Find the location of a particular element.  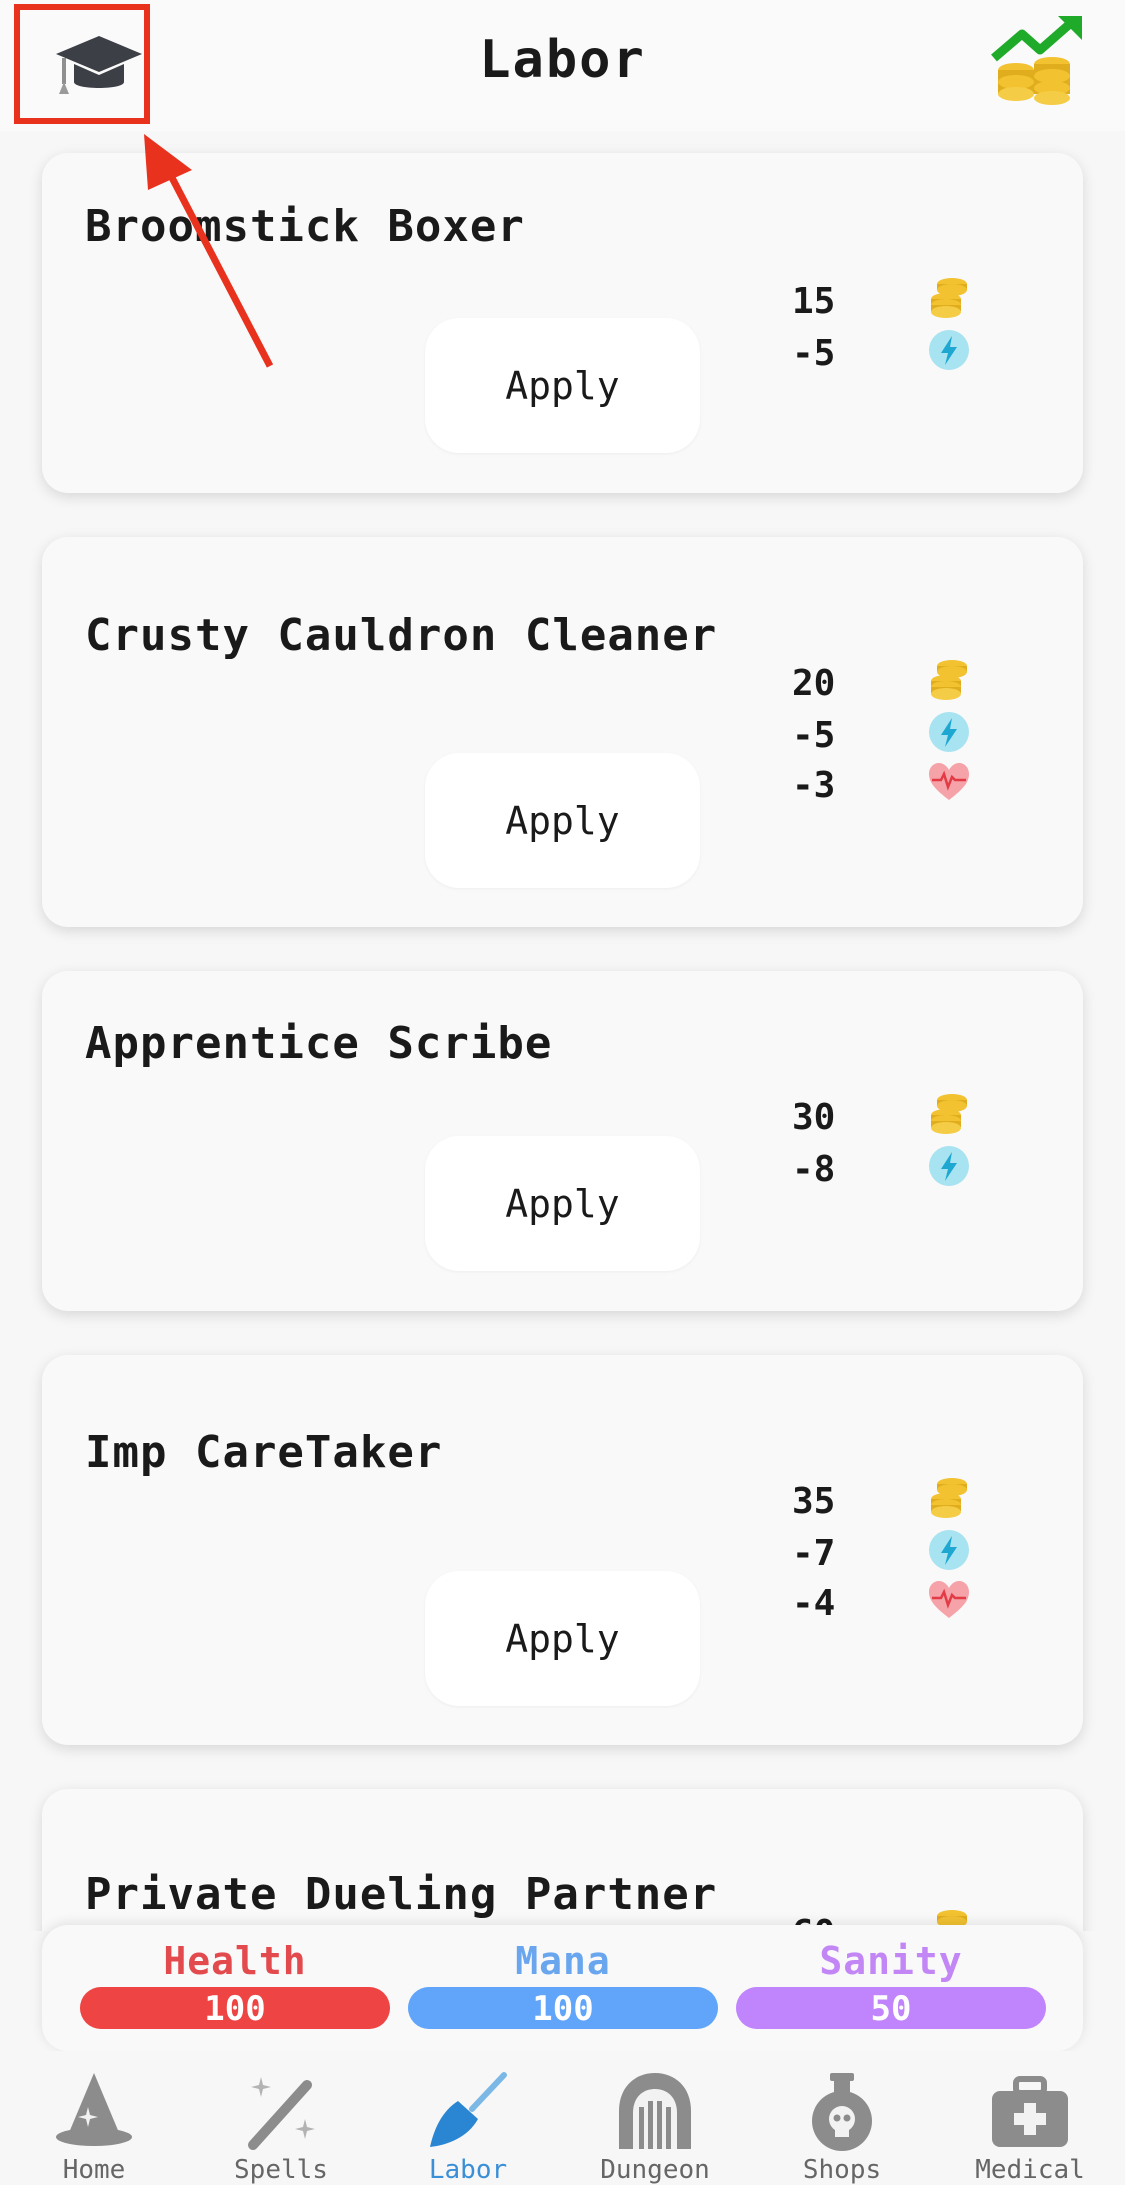

sanity-bar: Sanity 50 is located at coordinates (891, 1984).